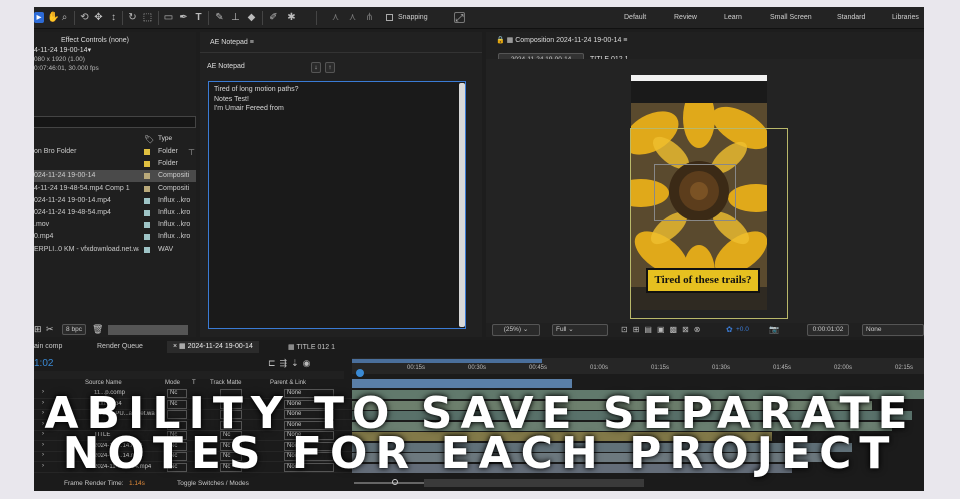 This screenshot has height=499, width=960. What do you see at coordinates (389, 17) in the screenshot?
I see `snapping-checkbox` at bounding box center [389, 17].